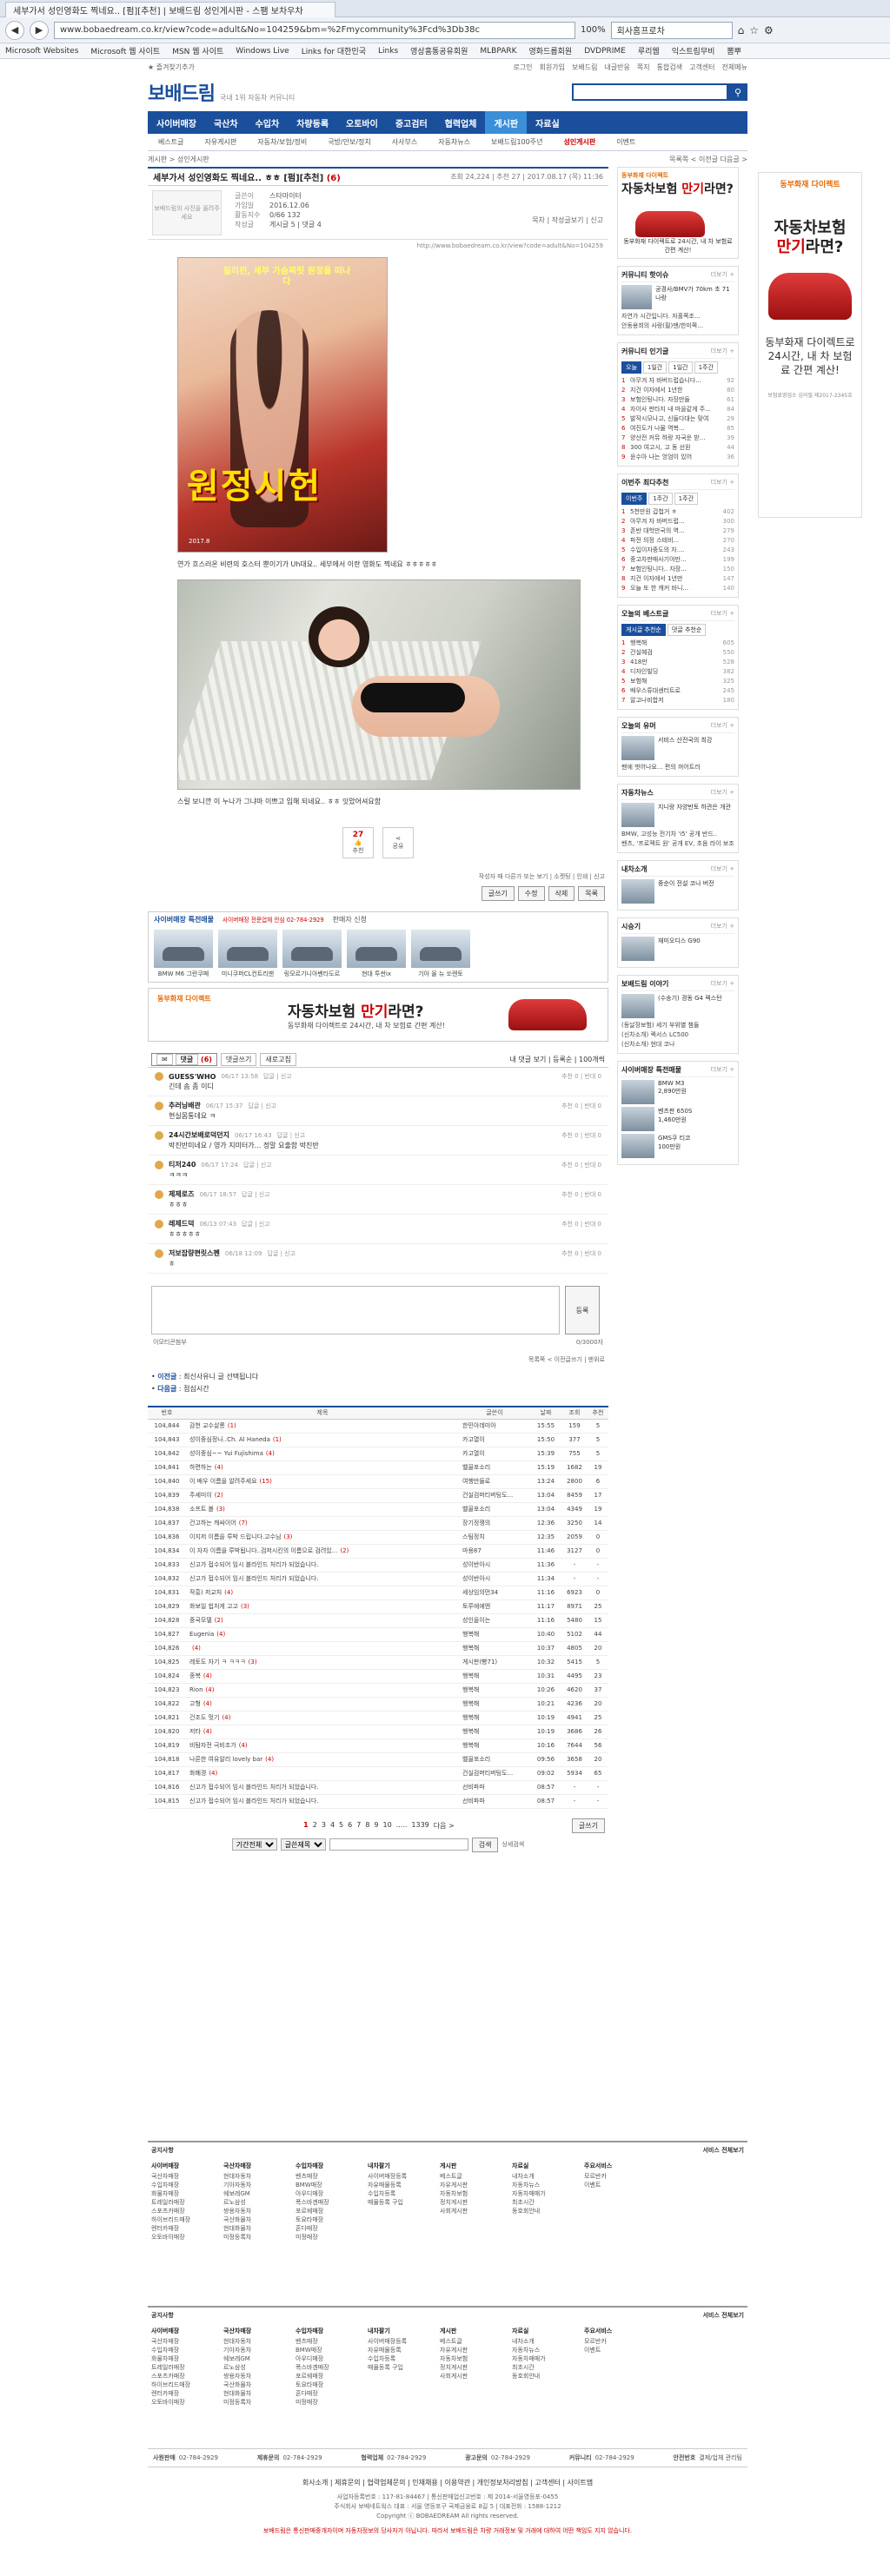 This screenshot has width=890, height=2576. I want to click on site-search-input, so click(650, 92).